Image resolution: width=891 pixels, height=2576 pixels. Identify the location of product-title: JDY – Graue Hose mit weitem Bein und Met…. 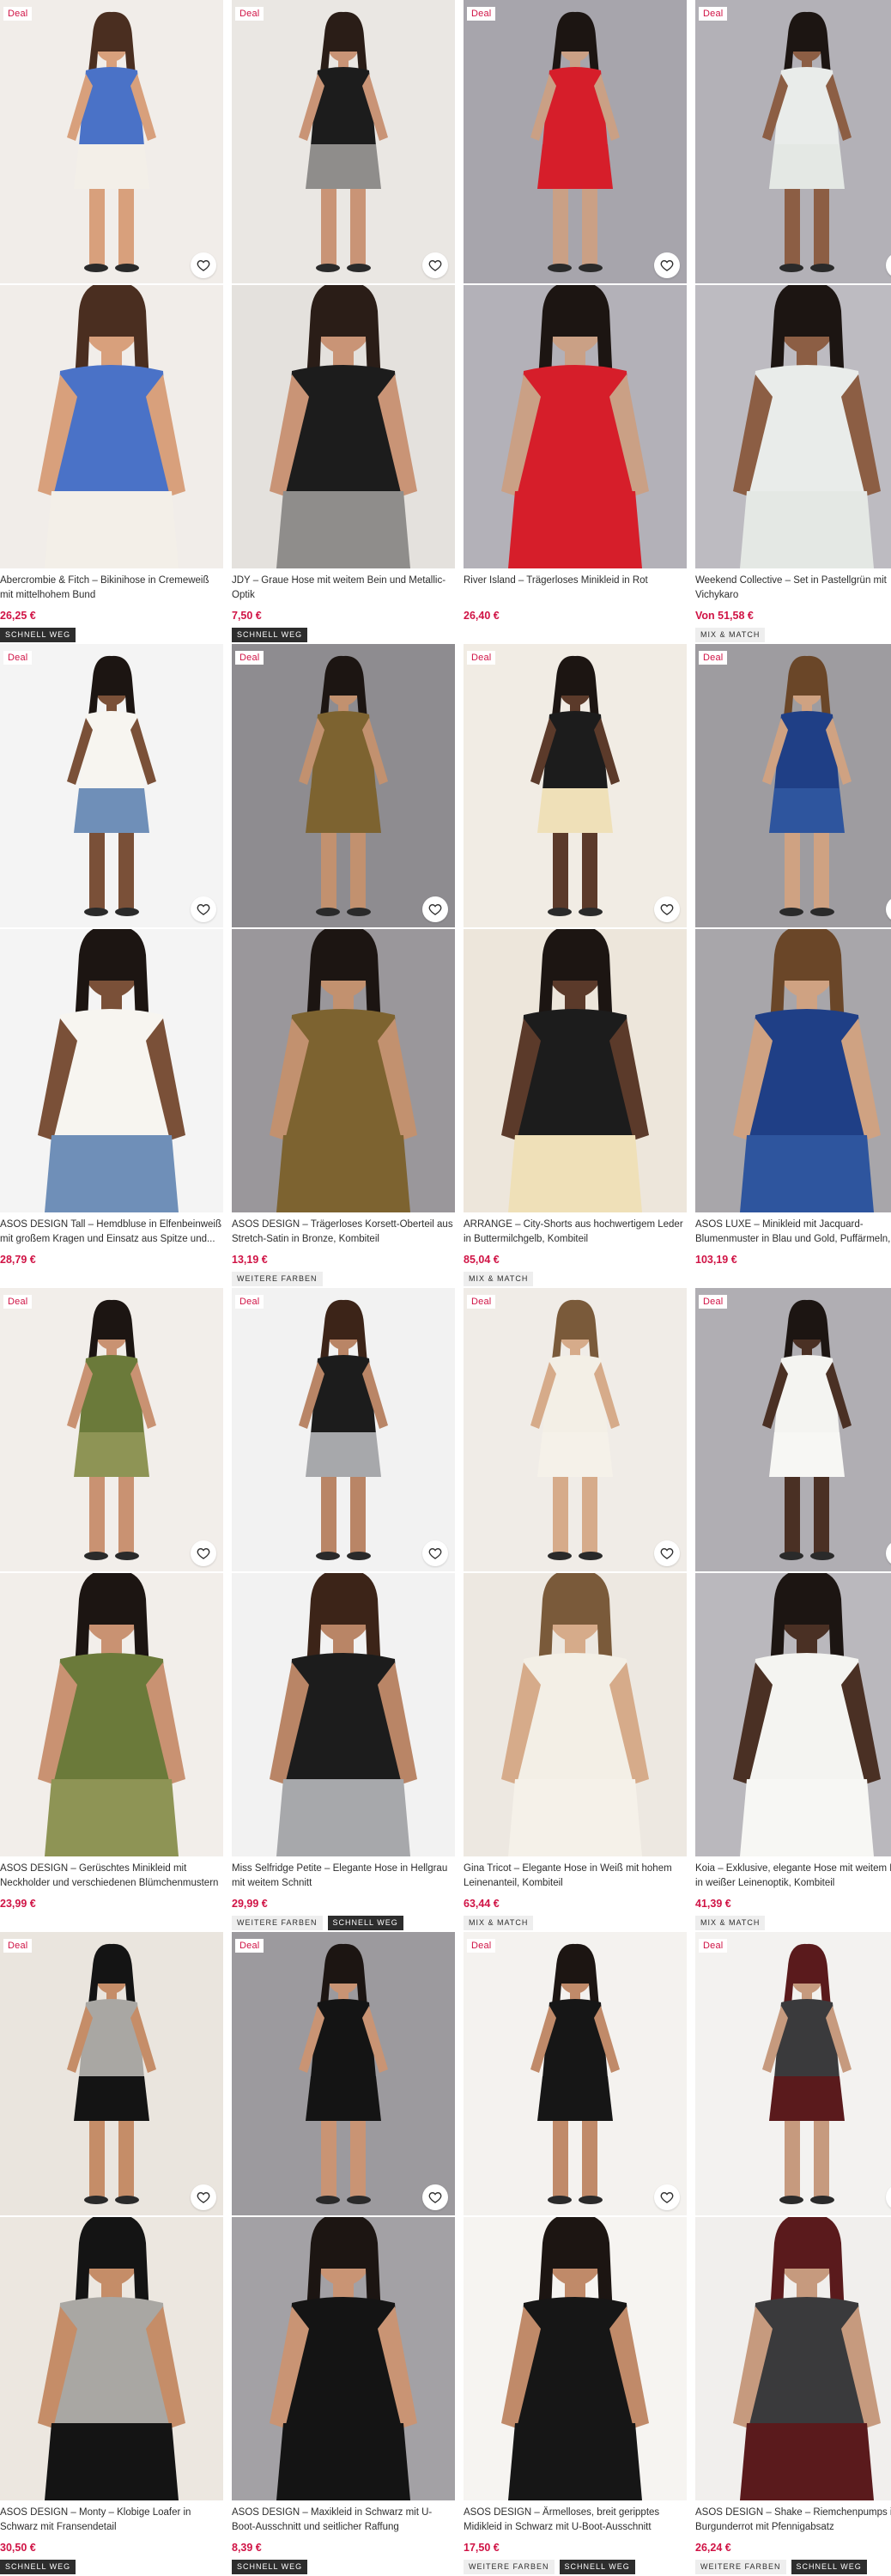
(344, 588).